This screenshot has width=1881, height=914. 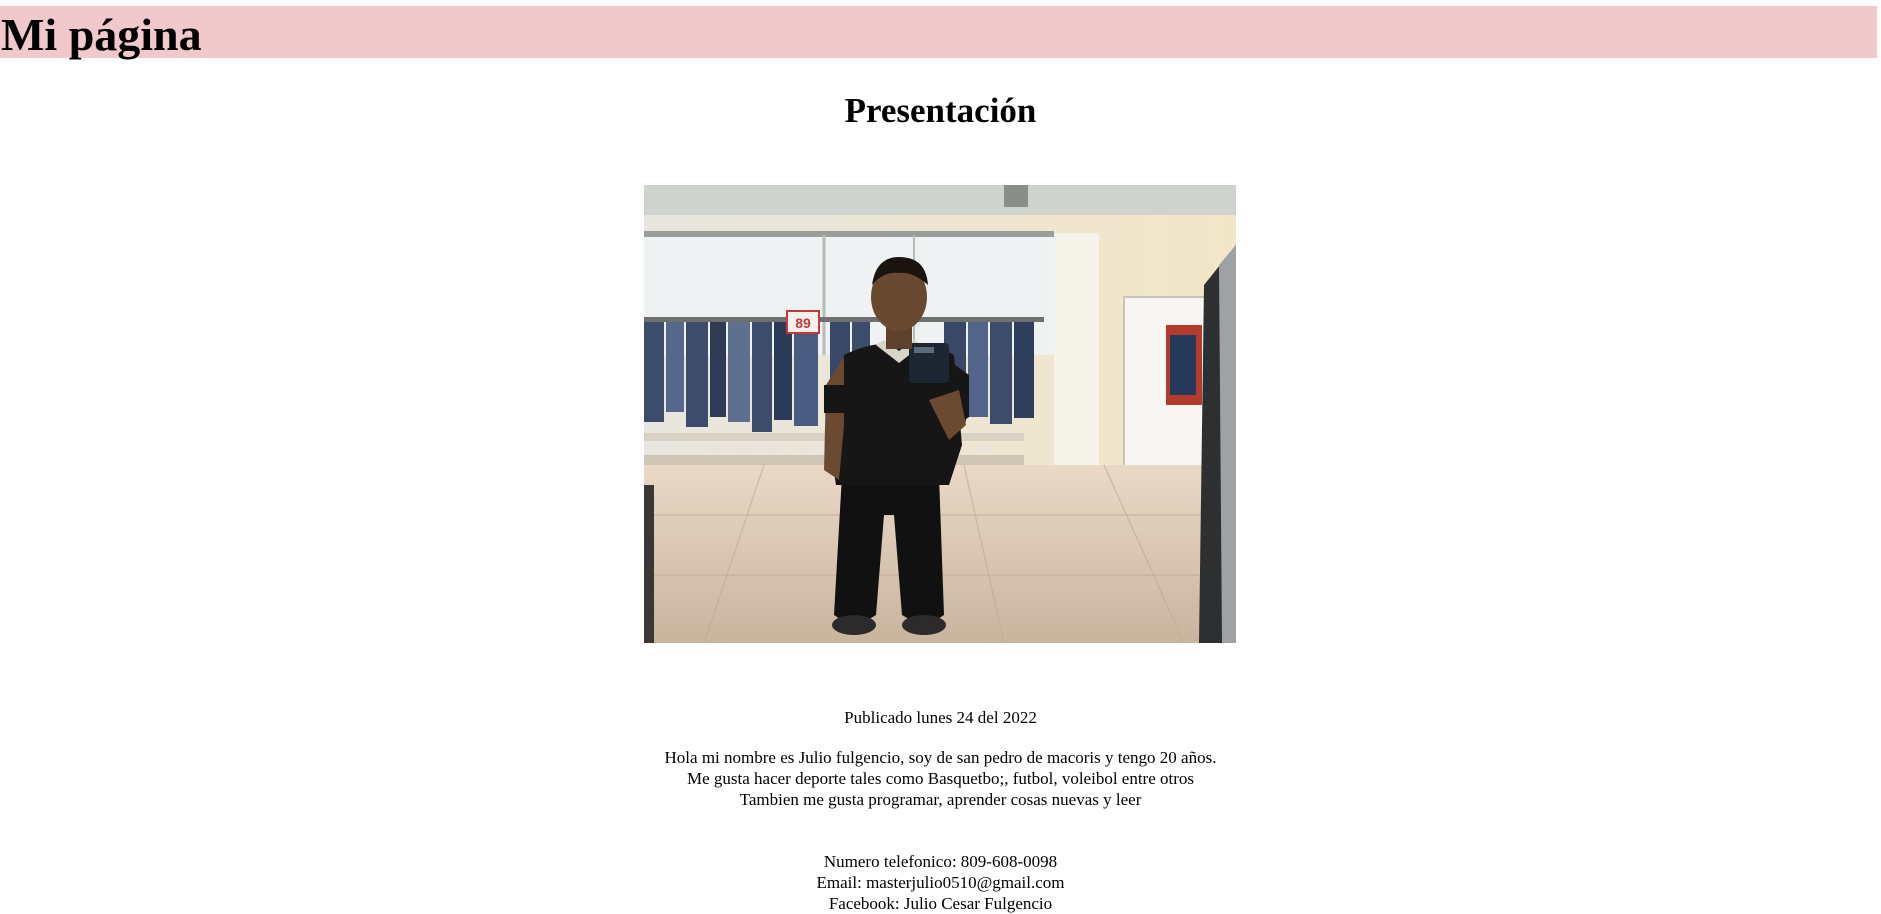 What do you see at coordinates (940, 903) in the screenshot?
I see `contact-facebook: Facebook: Julio Cesar Fulgencio` at bounding box center [940, 903].